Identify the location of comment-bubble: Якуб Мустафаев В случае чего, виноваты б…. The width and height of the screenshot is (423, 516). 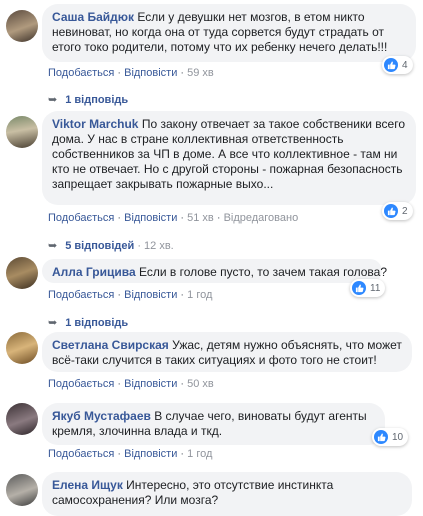
(213, 424).